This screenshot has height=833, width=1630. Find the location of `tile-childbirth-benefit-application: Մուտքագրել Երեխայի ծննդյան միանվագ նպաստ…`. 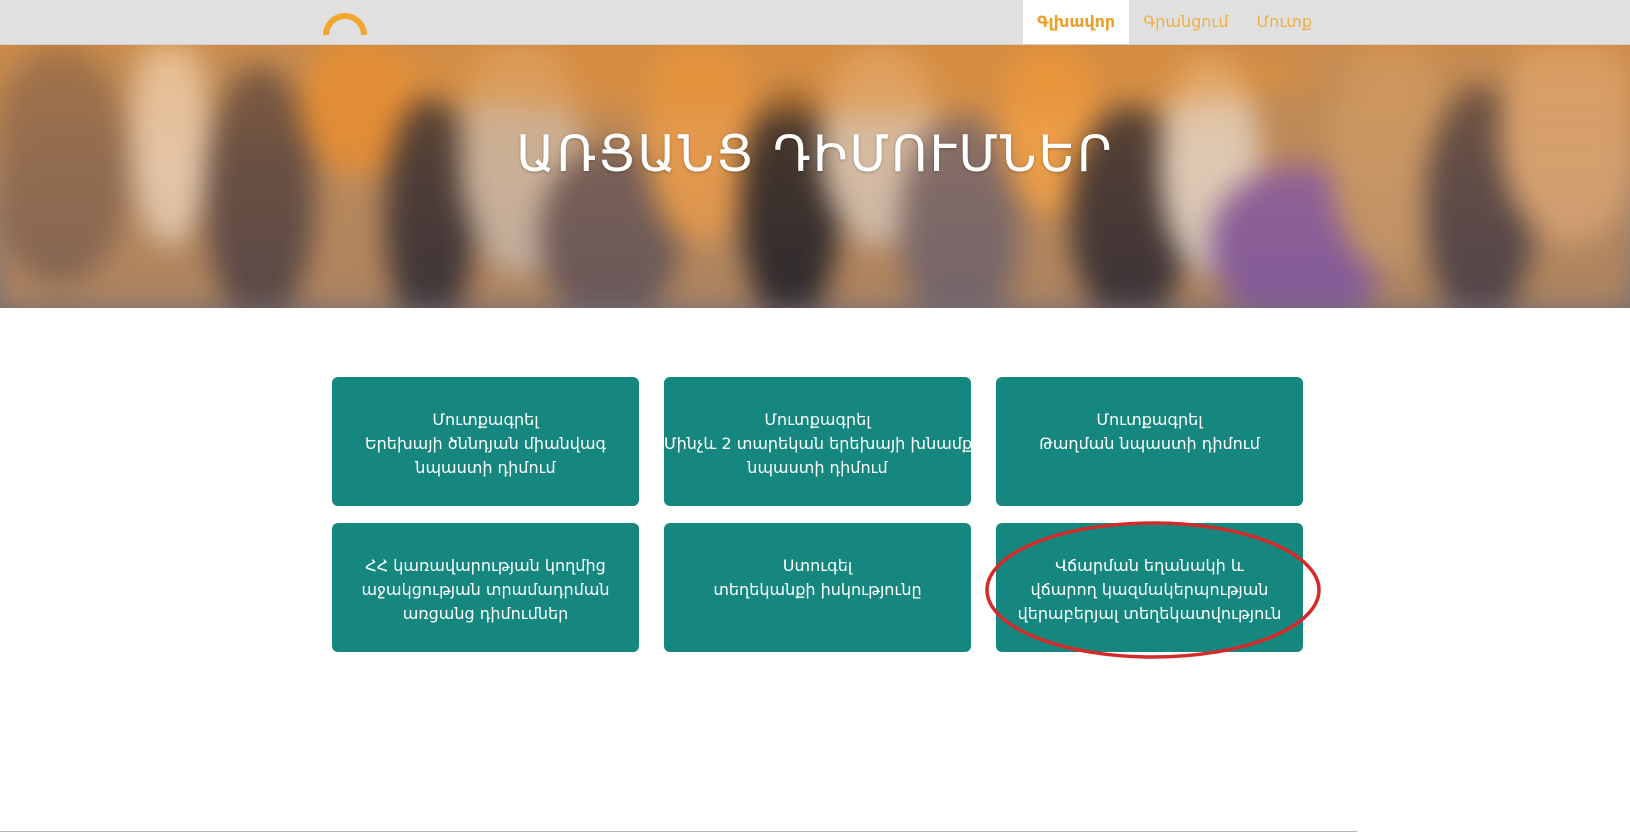

tile-childbirth-benefit-application: Մուտքագրել Երեխայի ծննդյան միանվագ նպաստ… is located at coordinates (485, 441).